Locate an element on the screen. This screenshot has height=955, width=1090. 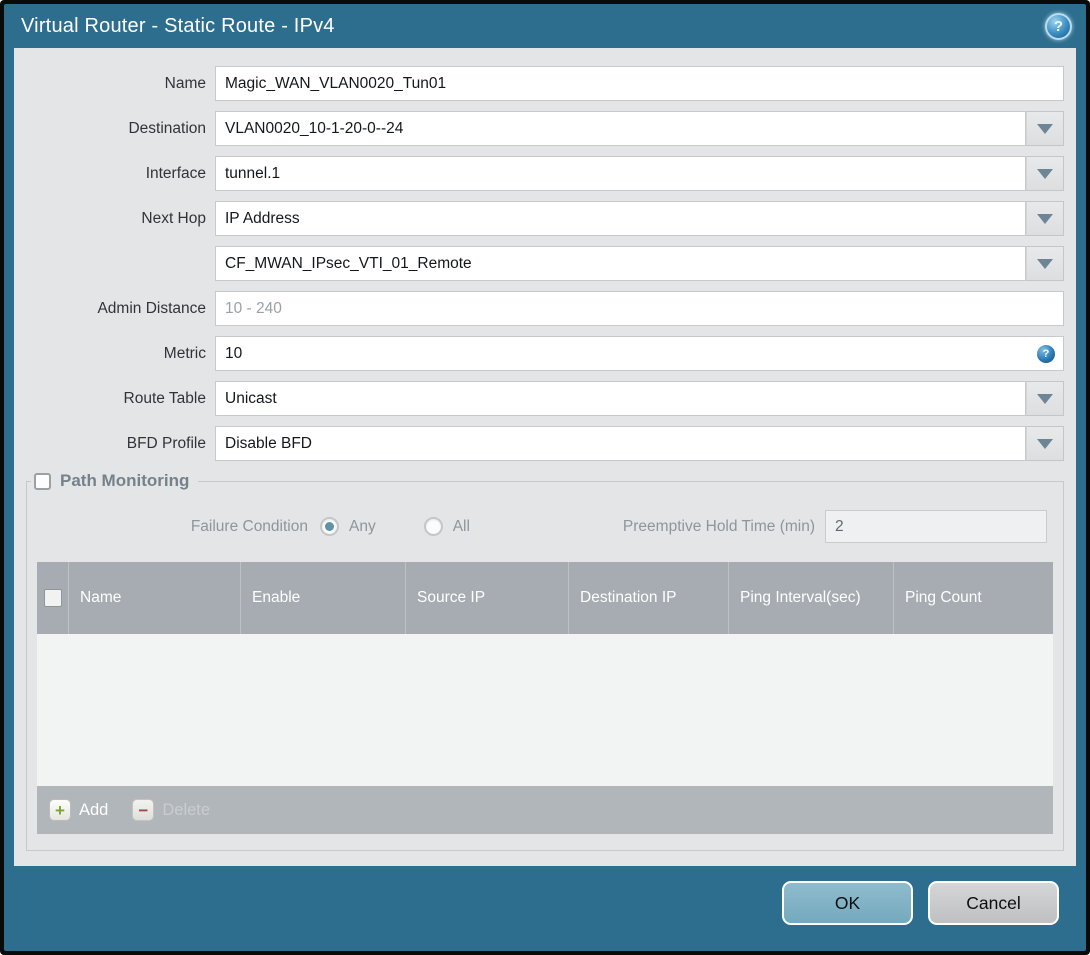
table-header-destination-ip: Destination IP is located at coordinates (648, 598).